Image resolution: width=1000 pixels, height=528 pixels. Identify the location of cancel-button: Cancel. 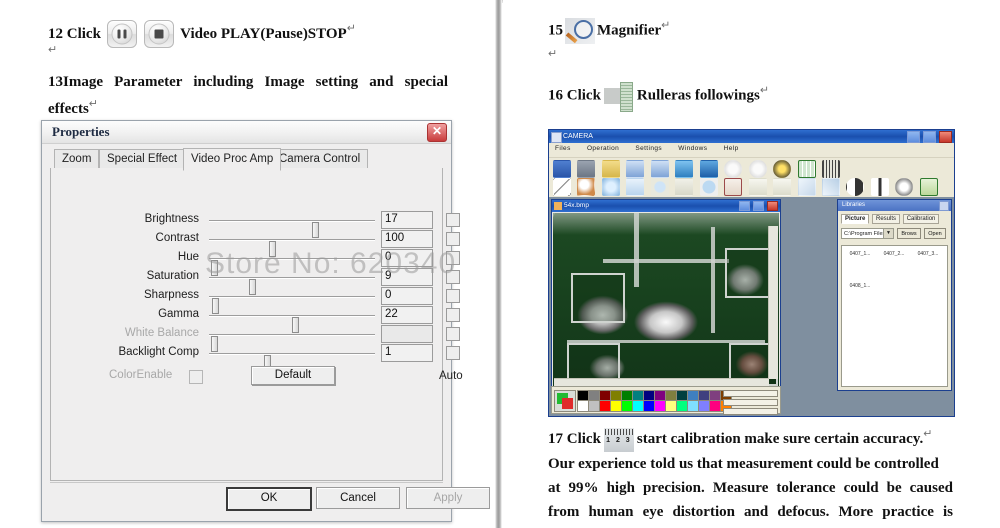
(358, 498).